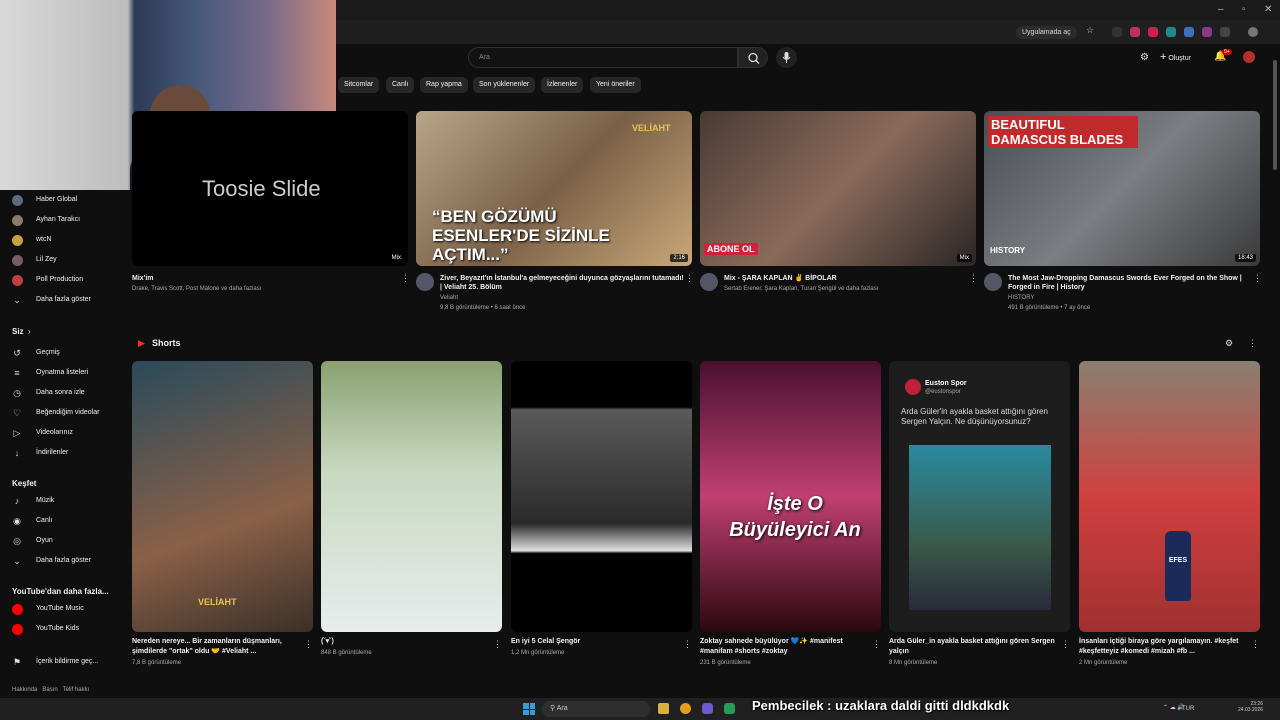 The image size is (1280, 720). I want to click on short-thumbnail: VELİAHT, so click(222, 496).